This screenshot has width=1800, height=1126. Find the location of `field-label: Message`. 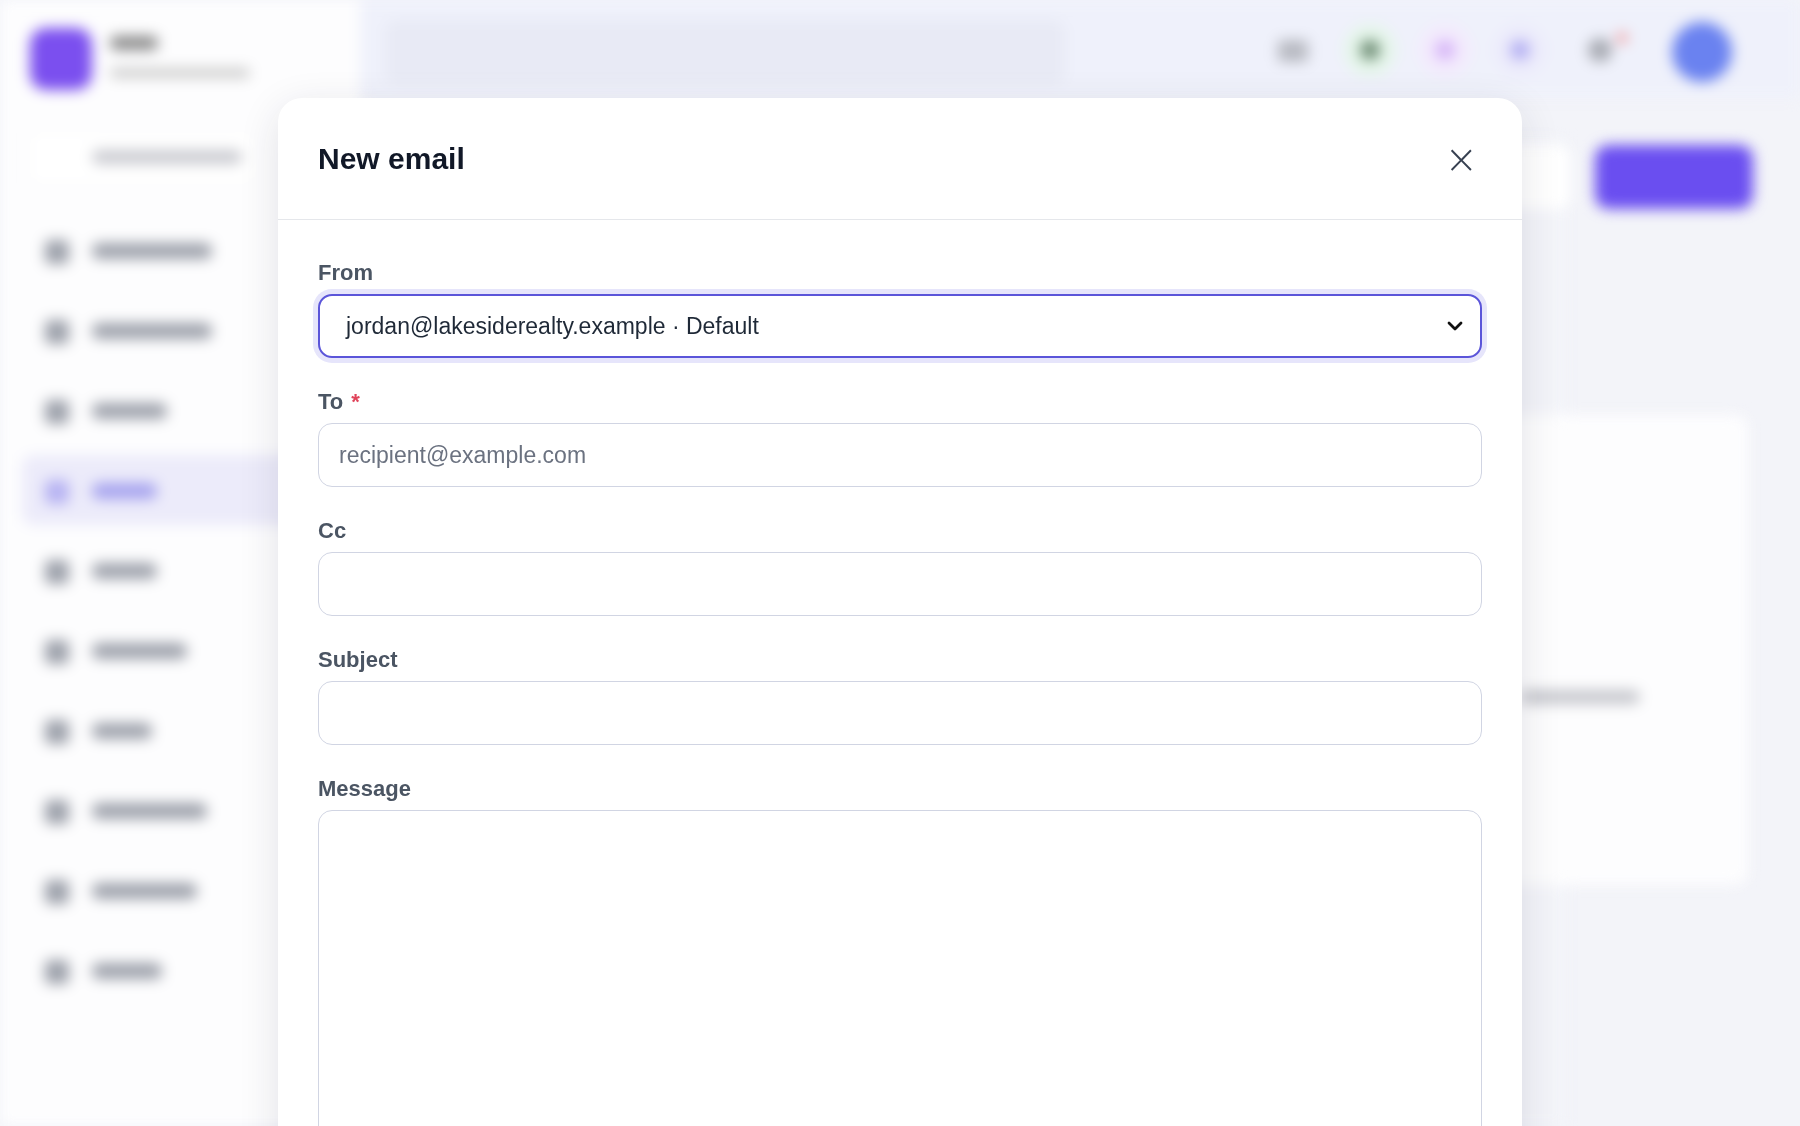

field-label: Message is located at coordinates (364, 789).